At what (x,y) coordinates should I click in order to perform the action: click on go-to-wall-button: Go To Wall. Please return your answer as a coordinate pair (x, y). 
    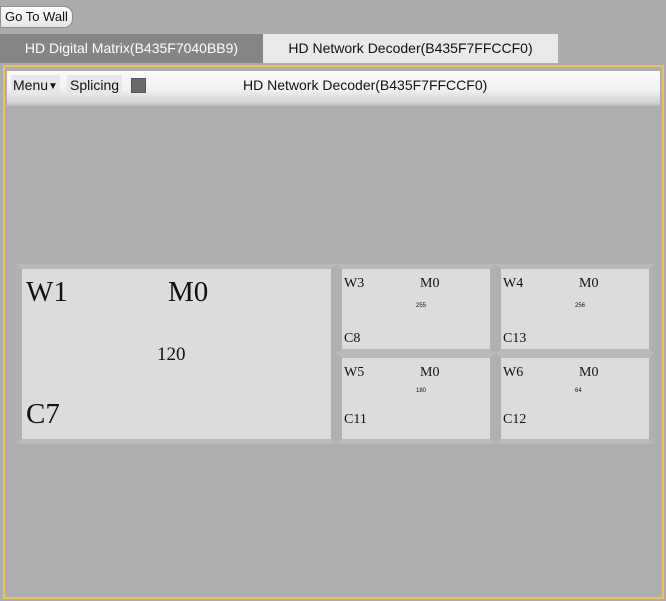
    Looking at the image, I should click on (36, 17).